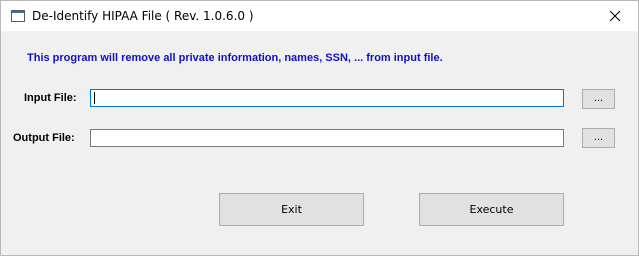 The image size is (639, 256). I want to click on input-file-label: Input File:, so click(50, 98).